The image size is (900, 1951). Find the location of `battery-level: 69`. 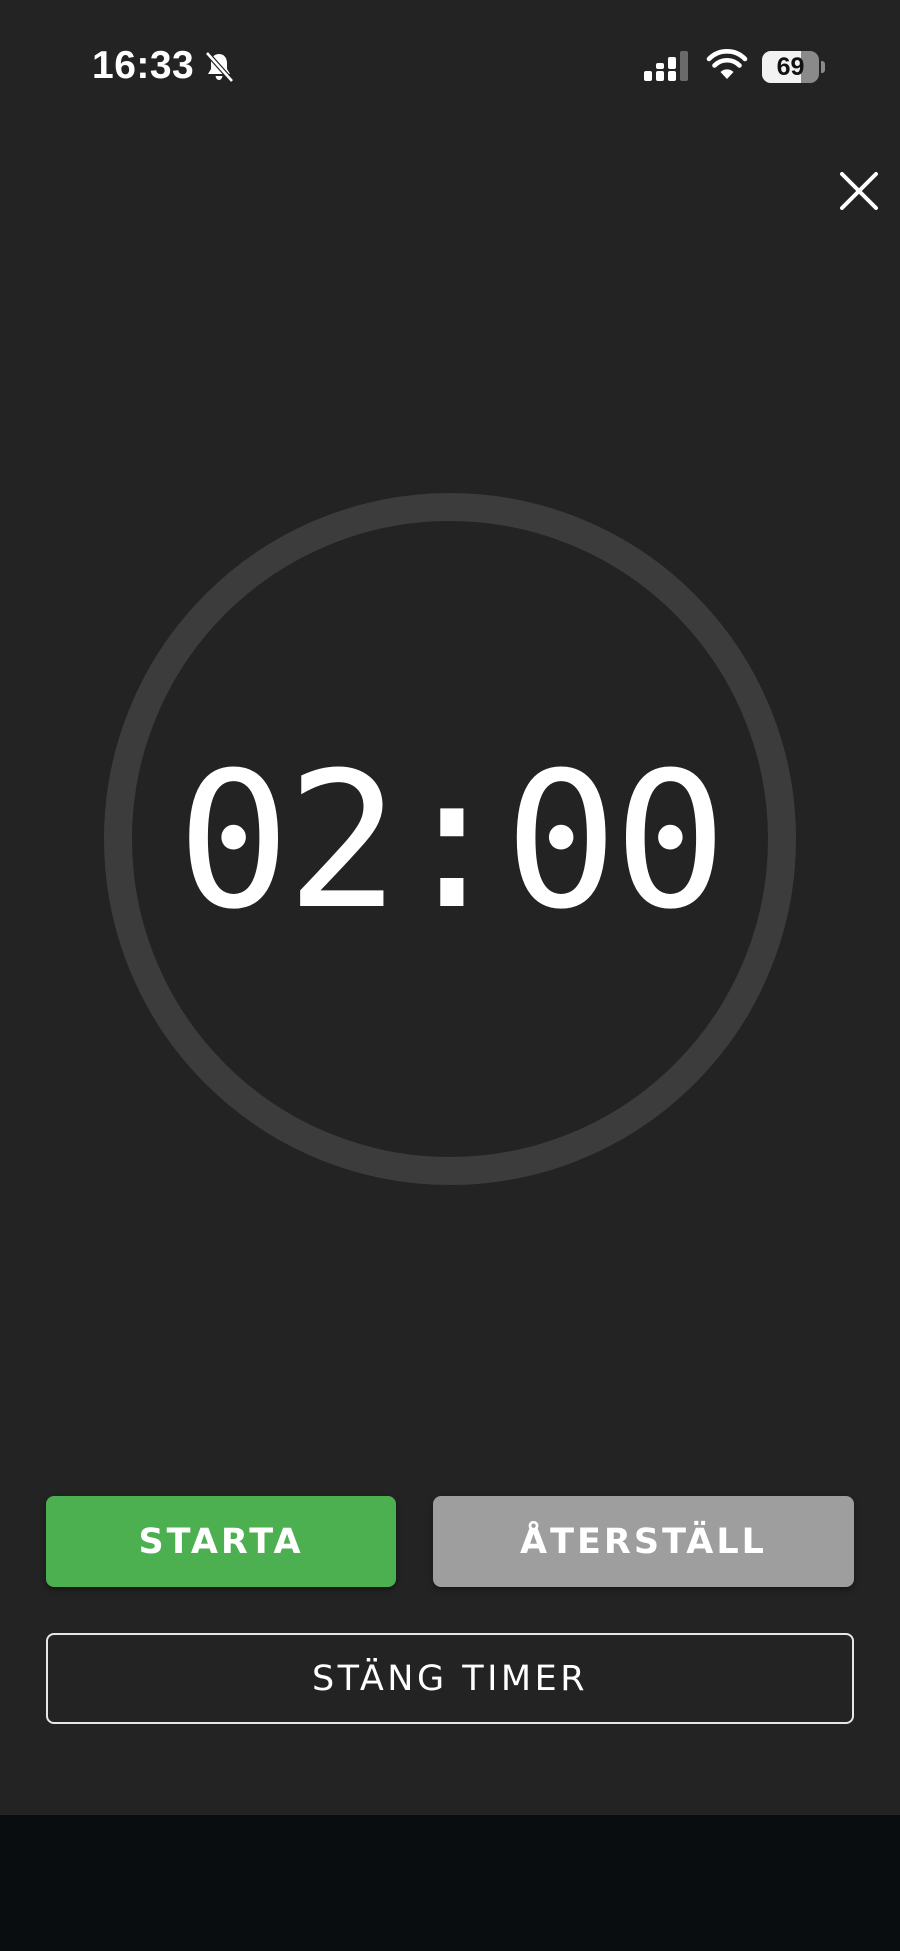

battery-level: 69 is located at coordinates (790, 67).